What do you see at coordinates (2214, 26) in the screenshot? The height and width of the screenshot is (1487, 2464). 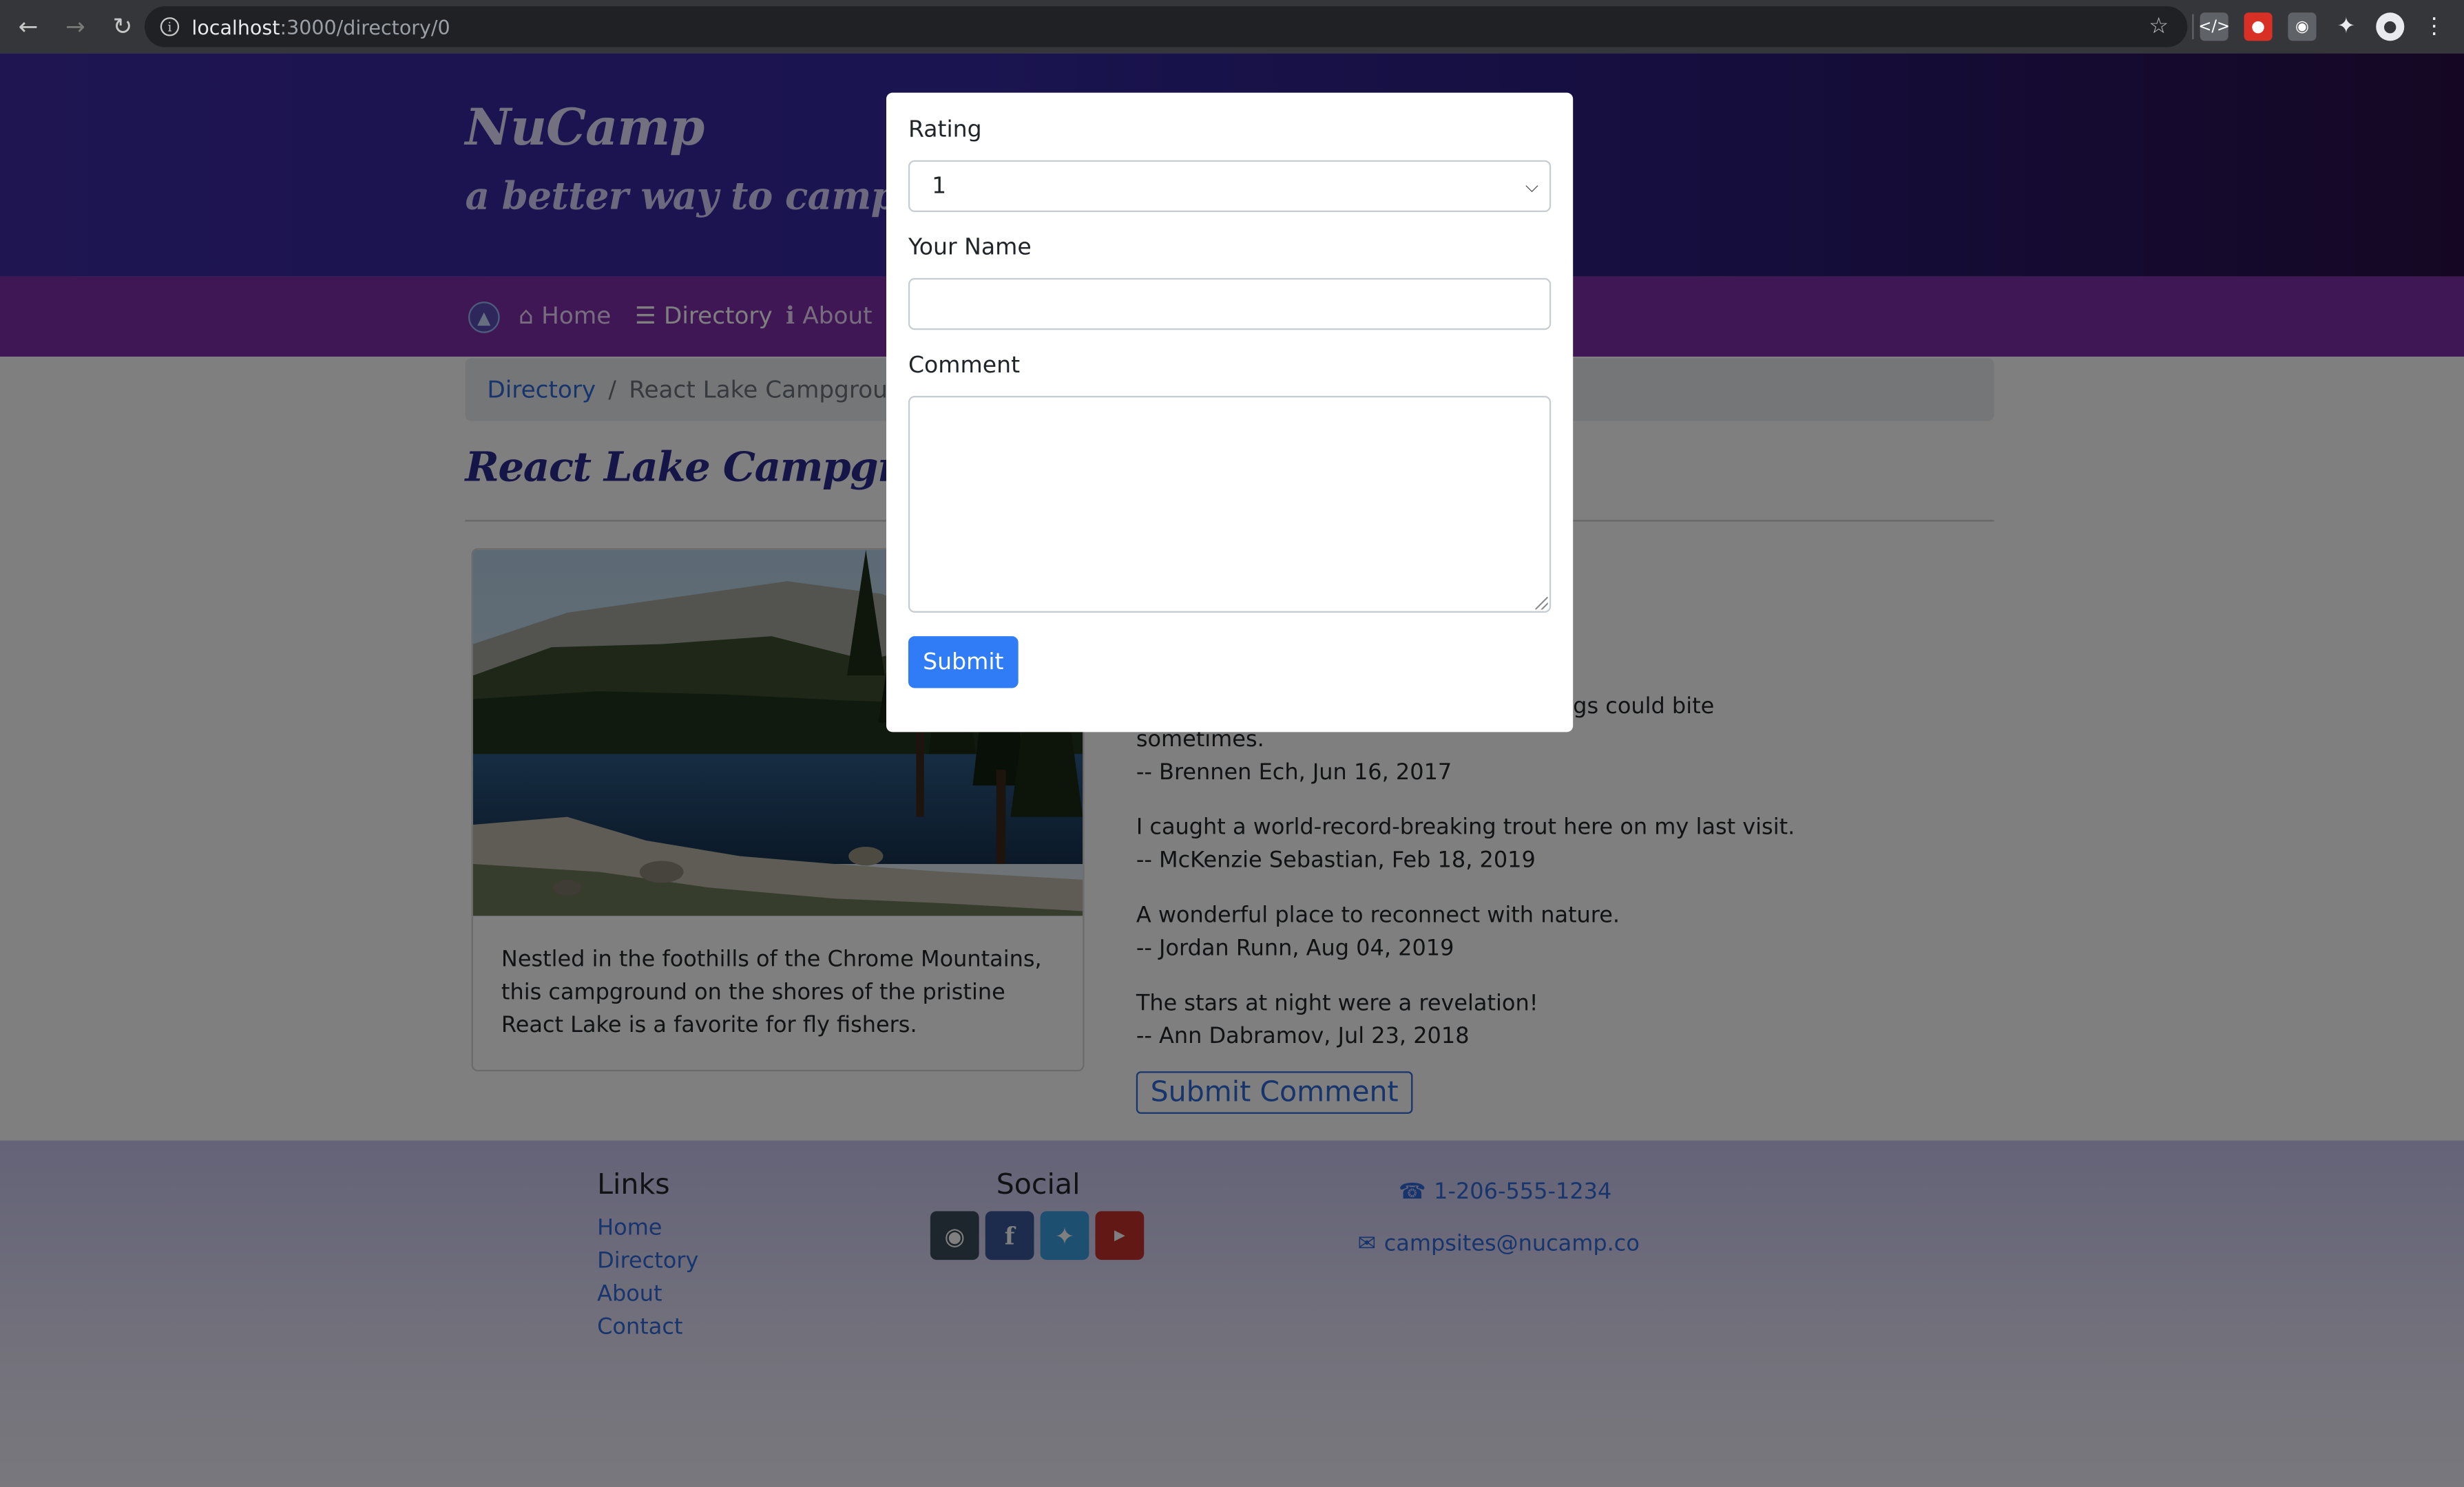 I see `devtools-extension-icon: </>` at bounding box center [2214, 26].